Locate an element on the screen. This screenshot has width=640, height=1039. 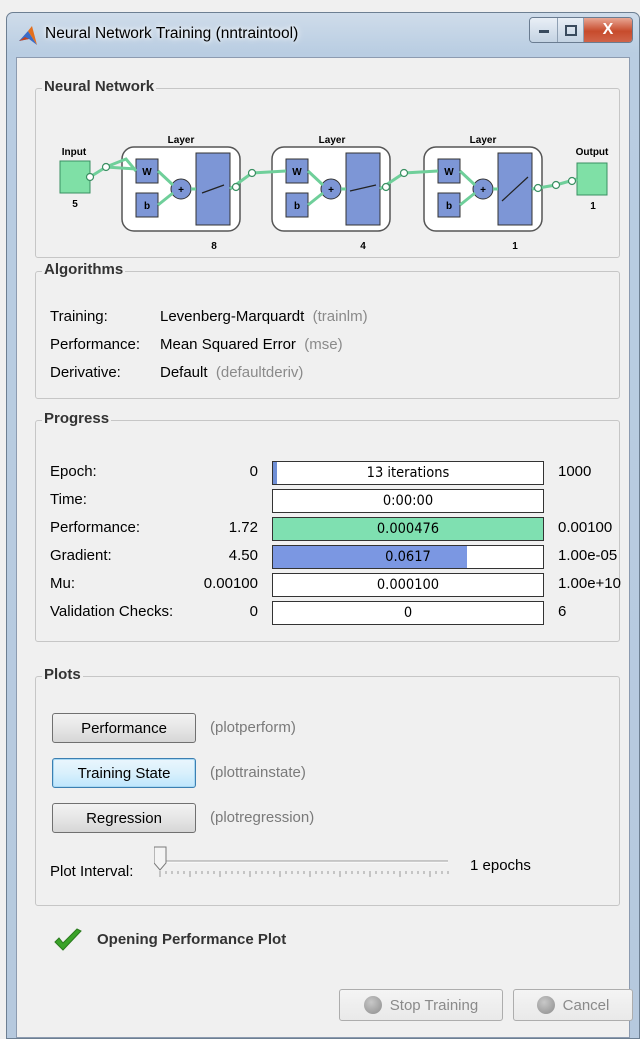
layer-2-title: Layer is located at coordinates (332, 140).